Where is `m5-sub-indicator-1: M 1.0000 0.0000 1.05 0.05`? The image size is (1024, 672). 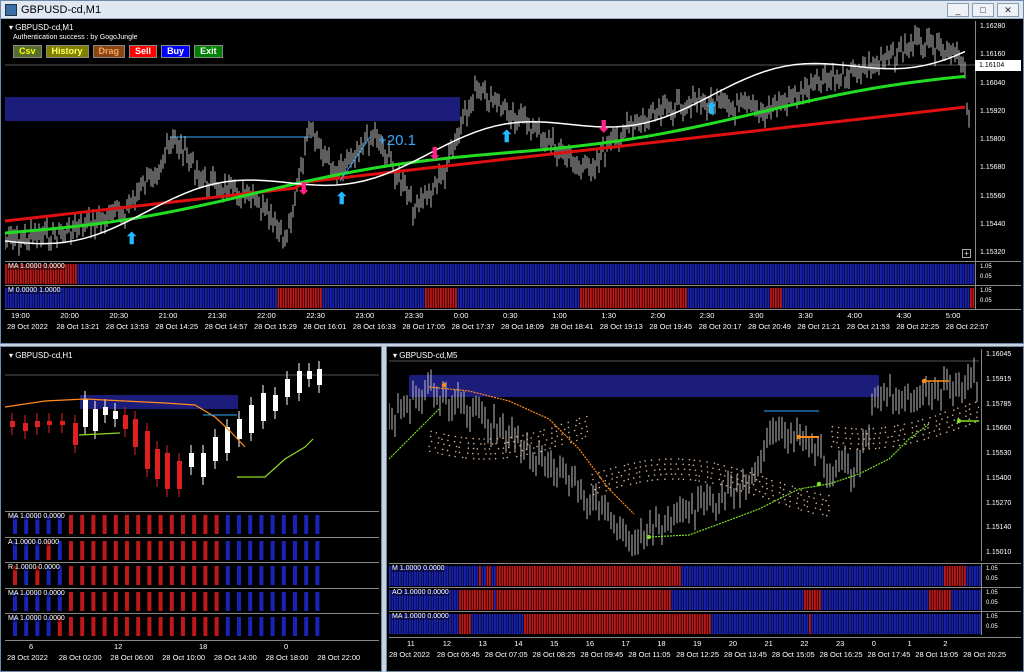
m5-sub-indicator-1: M 1.0000 0.0000 1.05 0.05 is located at coordinates (705, 575).